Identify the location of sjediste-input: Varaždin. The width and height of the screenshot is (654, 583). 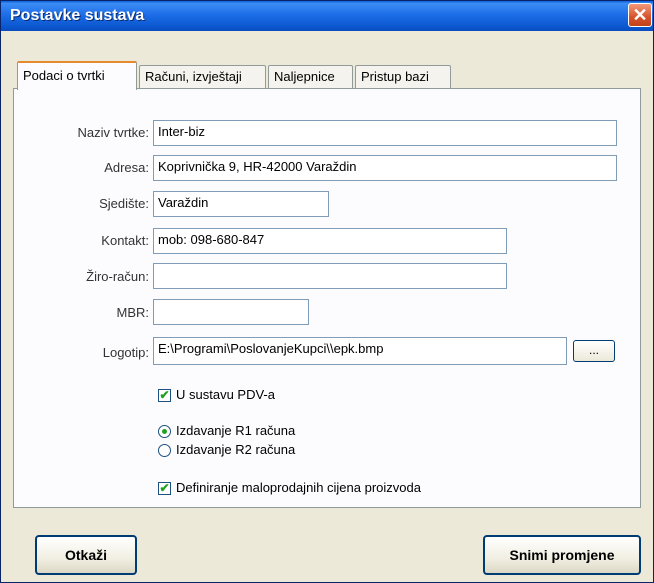
(241, 204).